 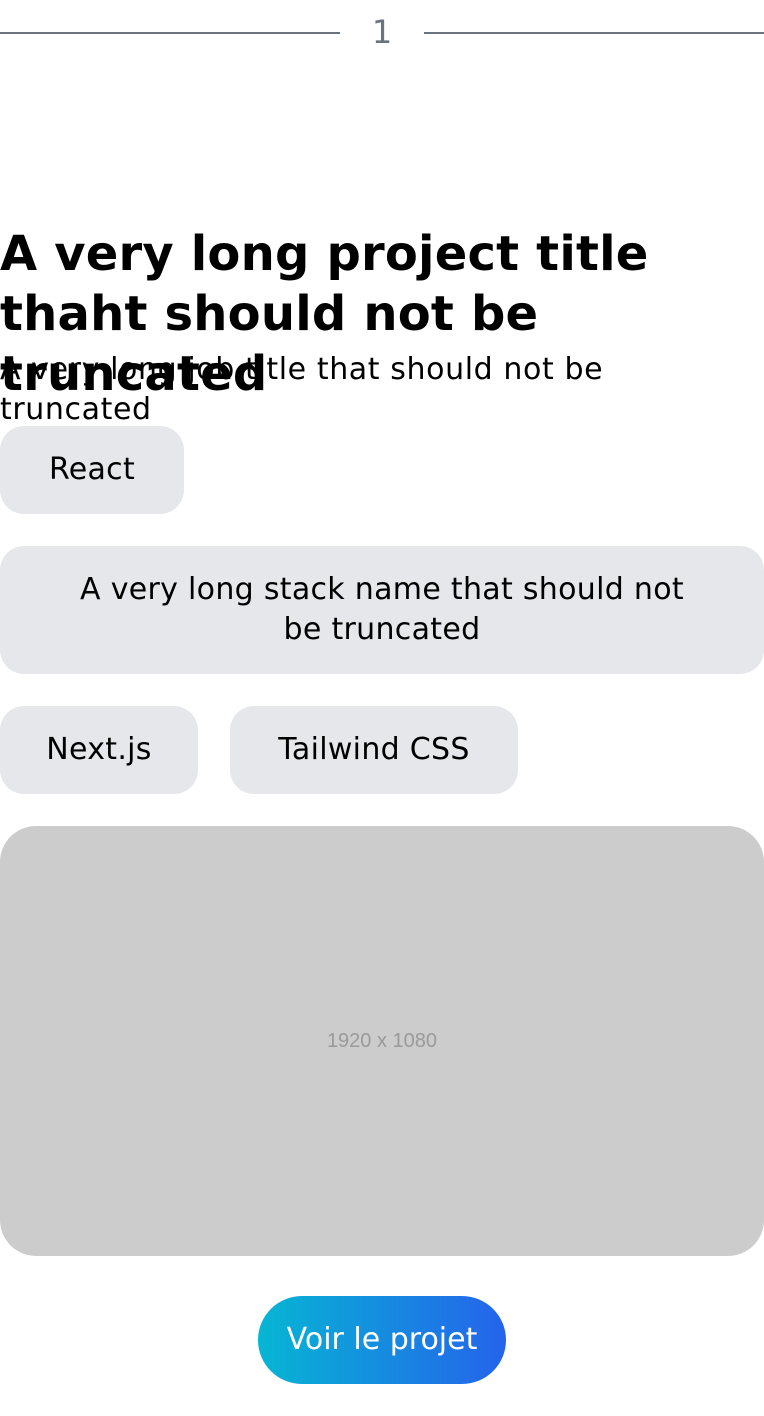 I want to click on divider-line-left, so click(x=170, y=33).